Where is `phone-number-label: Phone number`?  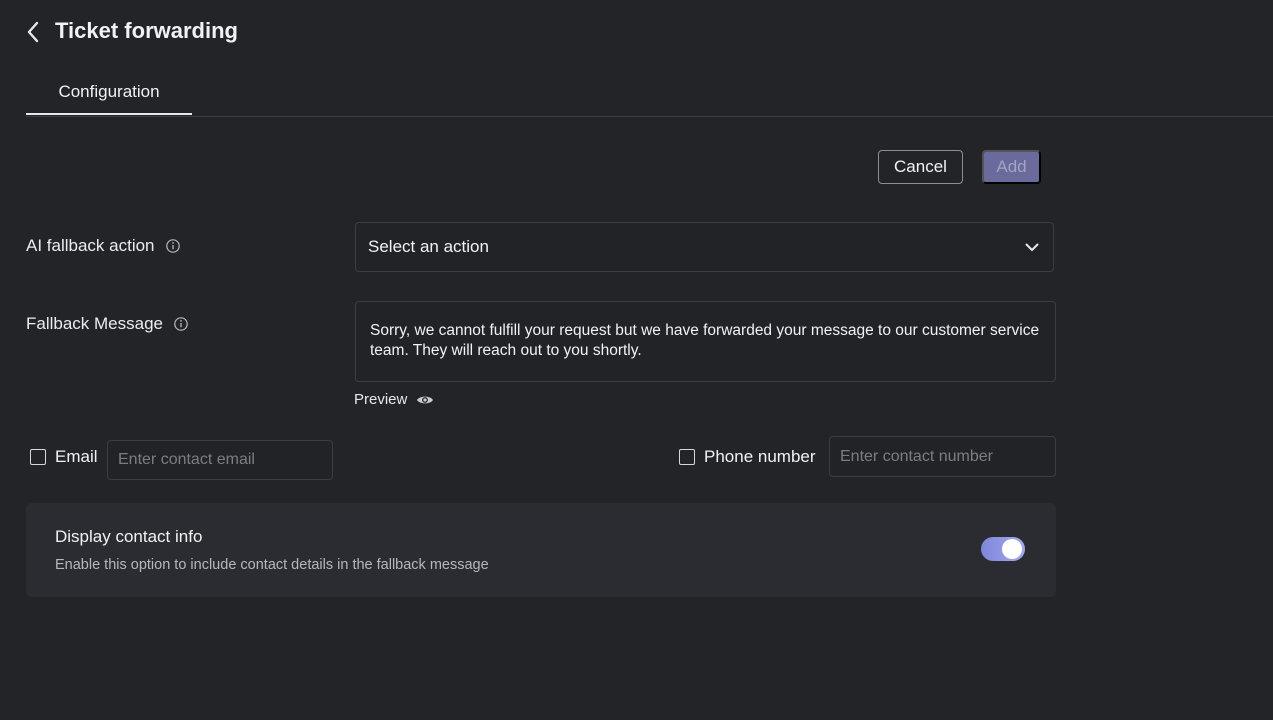 phone-number-label: Phone number is located at coordinates (760, 456).